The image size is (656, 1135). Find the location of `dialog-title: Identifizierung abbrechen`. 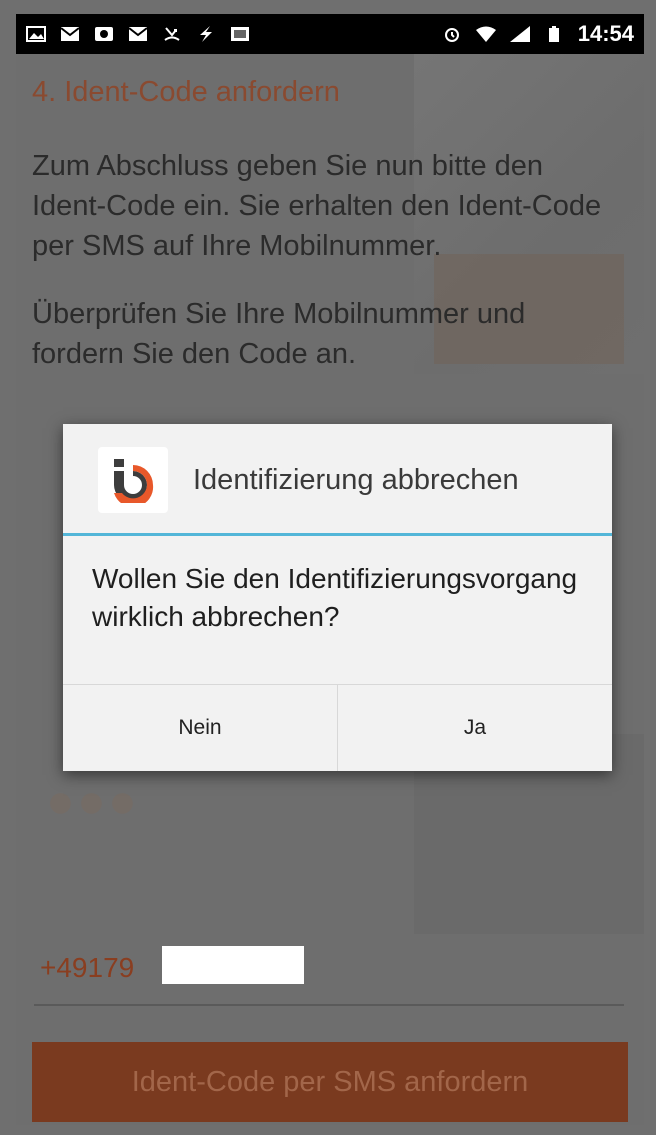

dialog-title: Identifizierung abbrechen is located at coordinates (356, 480).